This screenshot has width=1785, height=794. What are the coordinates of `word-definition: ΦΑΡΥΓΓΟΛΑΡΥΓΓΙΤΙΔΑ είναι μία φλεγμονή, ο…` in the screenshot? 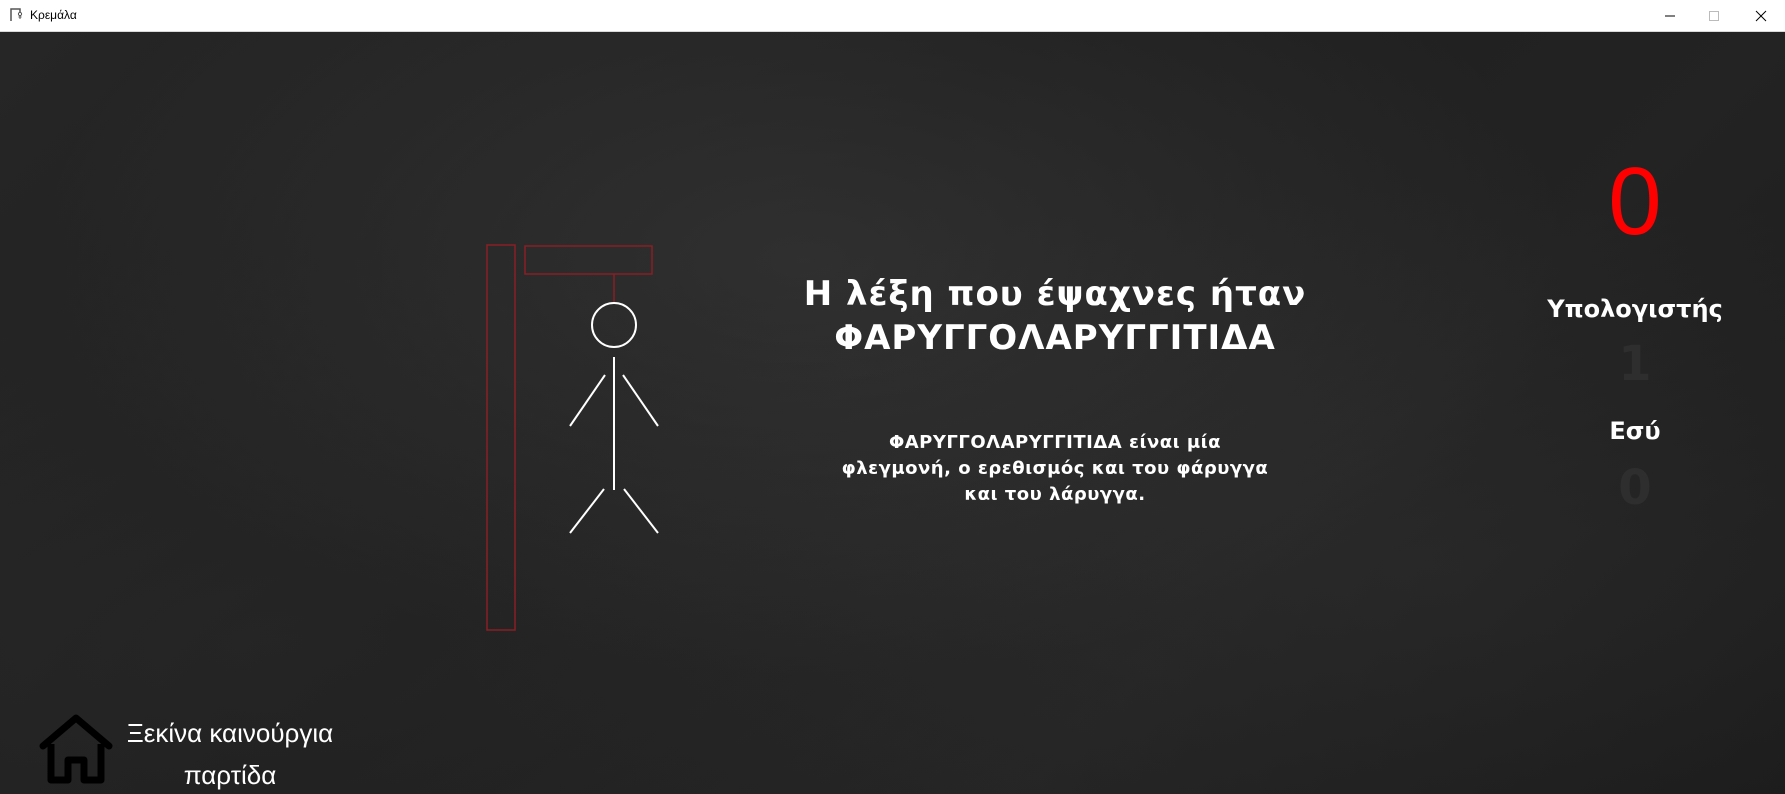 It's located at (1055, 468).